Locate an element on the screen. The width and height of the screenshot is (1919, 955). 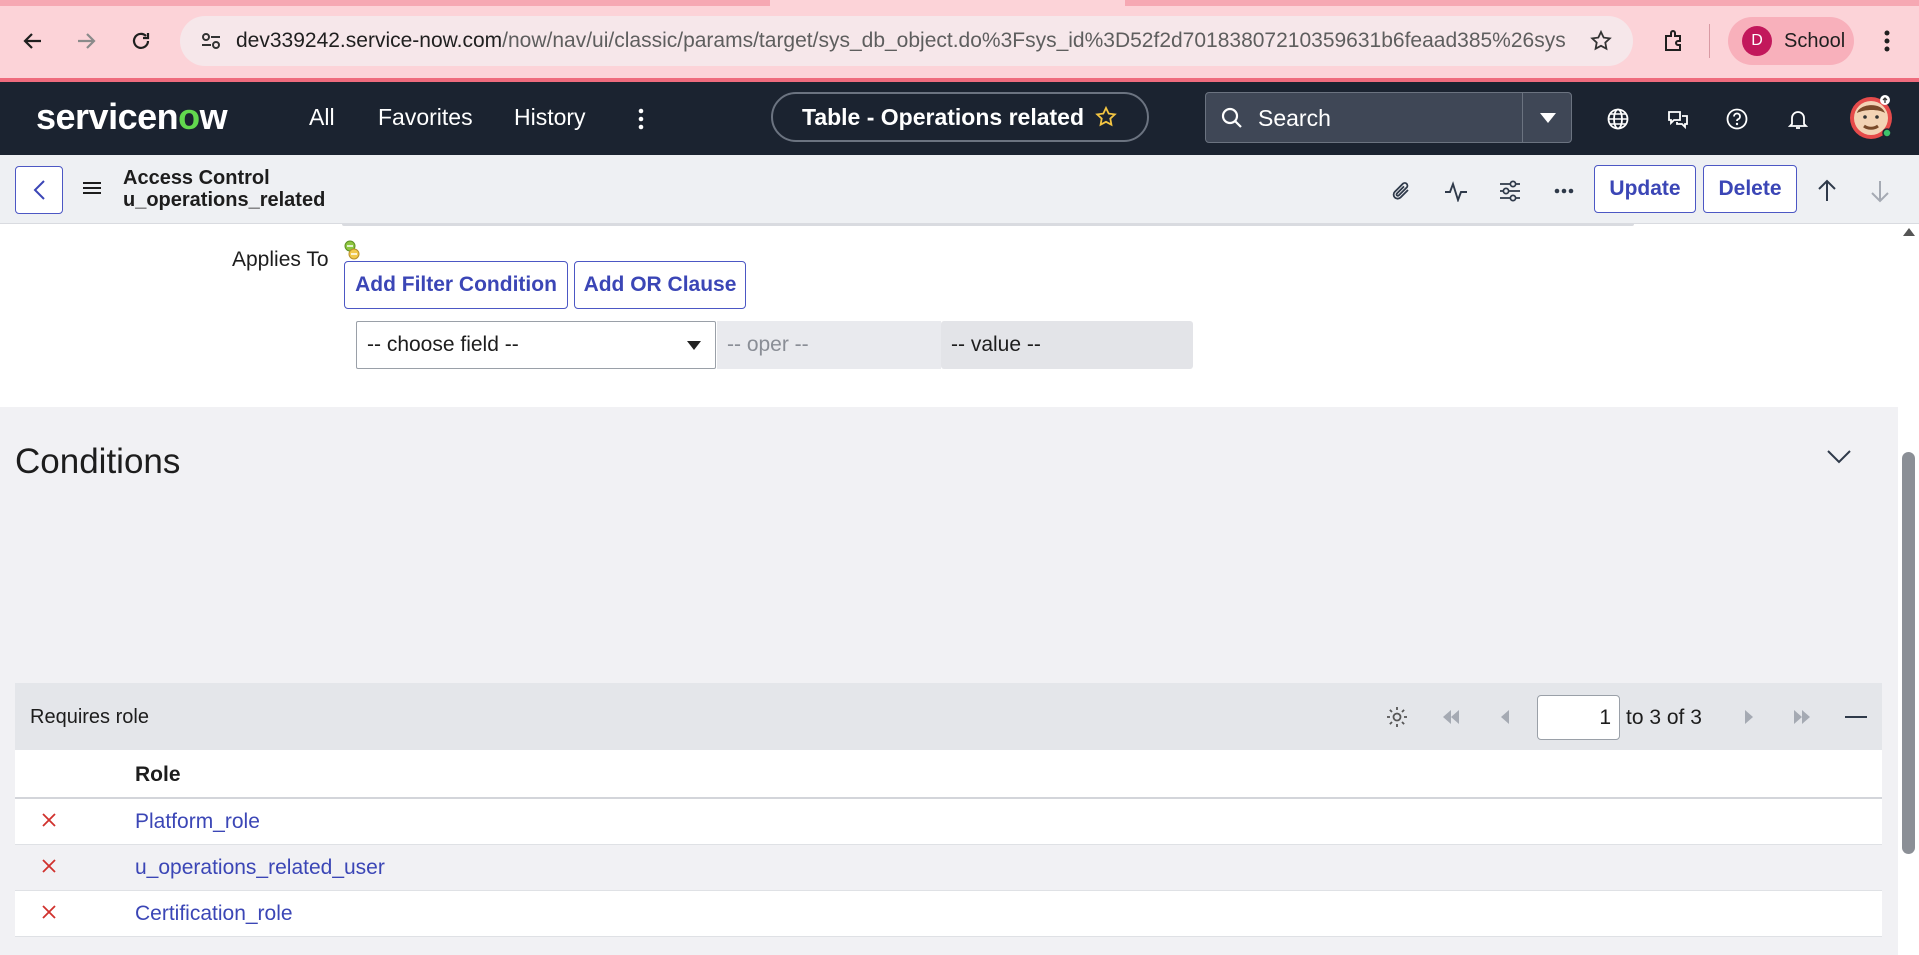
role-column-header-row: Role is located at coordinates (948, 774).